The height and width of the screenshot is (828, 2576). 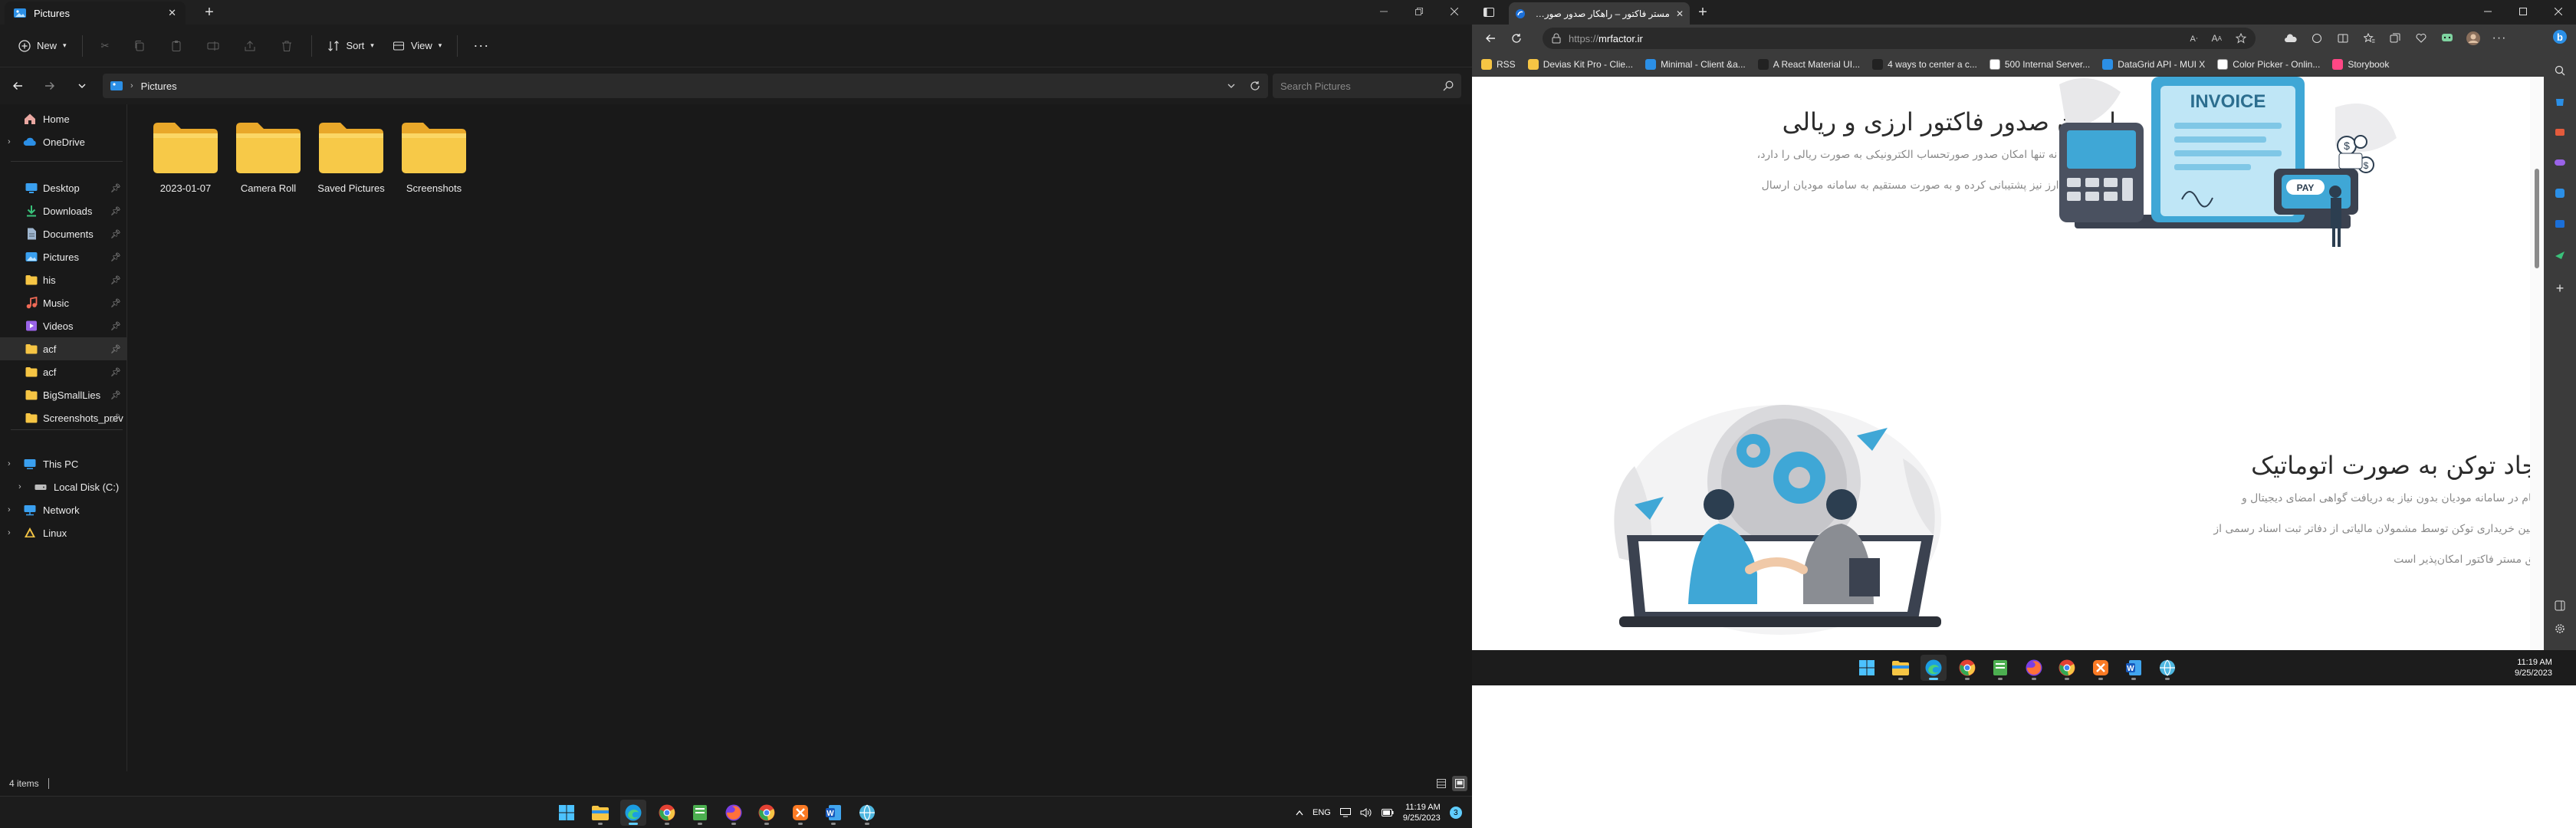 I want to click on copilot-icon, so click(x=2447, y=39).